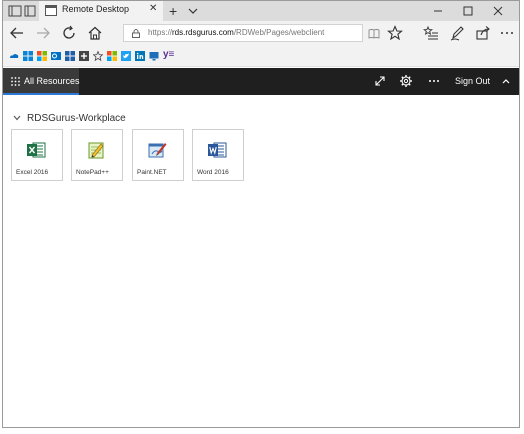 The height and width of the screenshot is (434, 524). What do you see at coordinates (95, 33) in the screenshot?
I see `home-icon` at bounding box center [95, 33].